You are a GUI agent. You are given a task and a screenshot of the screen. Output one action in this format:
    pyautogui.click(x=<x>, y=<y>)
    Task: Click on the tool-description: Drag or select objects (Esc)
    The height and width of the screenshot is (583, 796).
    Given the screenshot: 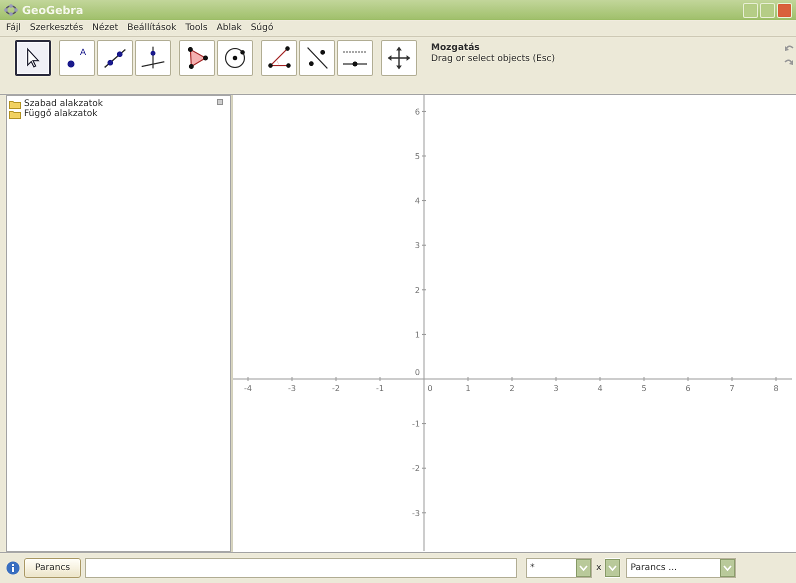 What is the action you would take?
    pyautogui.click(x=493, y=59)
    